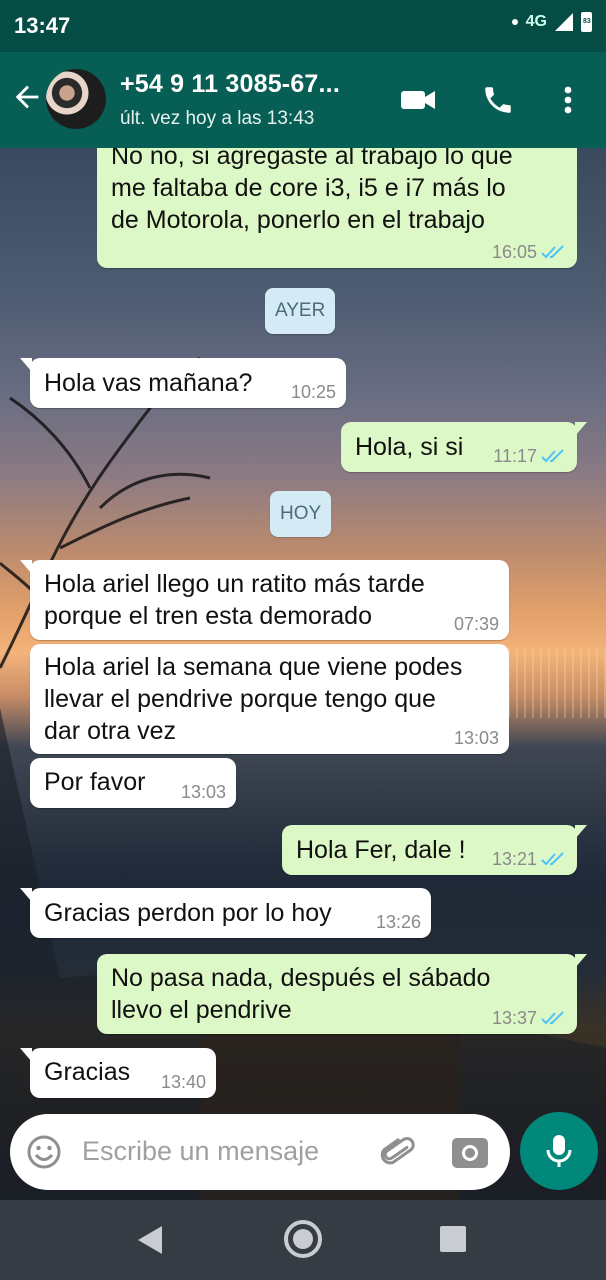 This screenshot has width=606, height=1280. Describe the element at coordinates (118, 1073) in the screenshot. I see `message-bubble-incoming: Gracias 13:40` at that location.